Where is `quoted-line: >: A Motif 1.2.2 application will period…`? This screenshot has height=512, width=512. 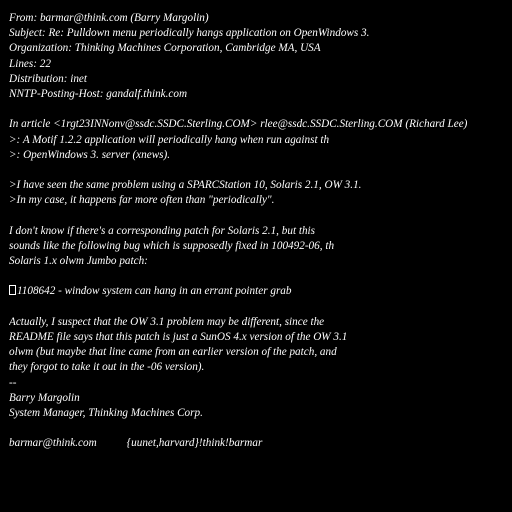 quoted-line: >: A Motif 1.2.2 application will period… is located at coordinates (169, 139).